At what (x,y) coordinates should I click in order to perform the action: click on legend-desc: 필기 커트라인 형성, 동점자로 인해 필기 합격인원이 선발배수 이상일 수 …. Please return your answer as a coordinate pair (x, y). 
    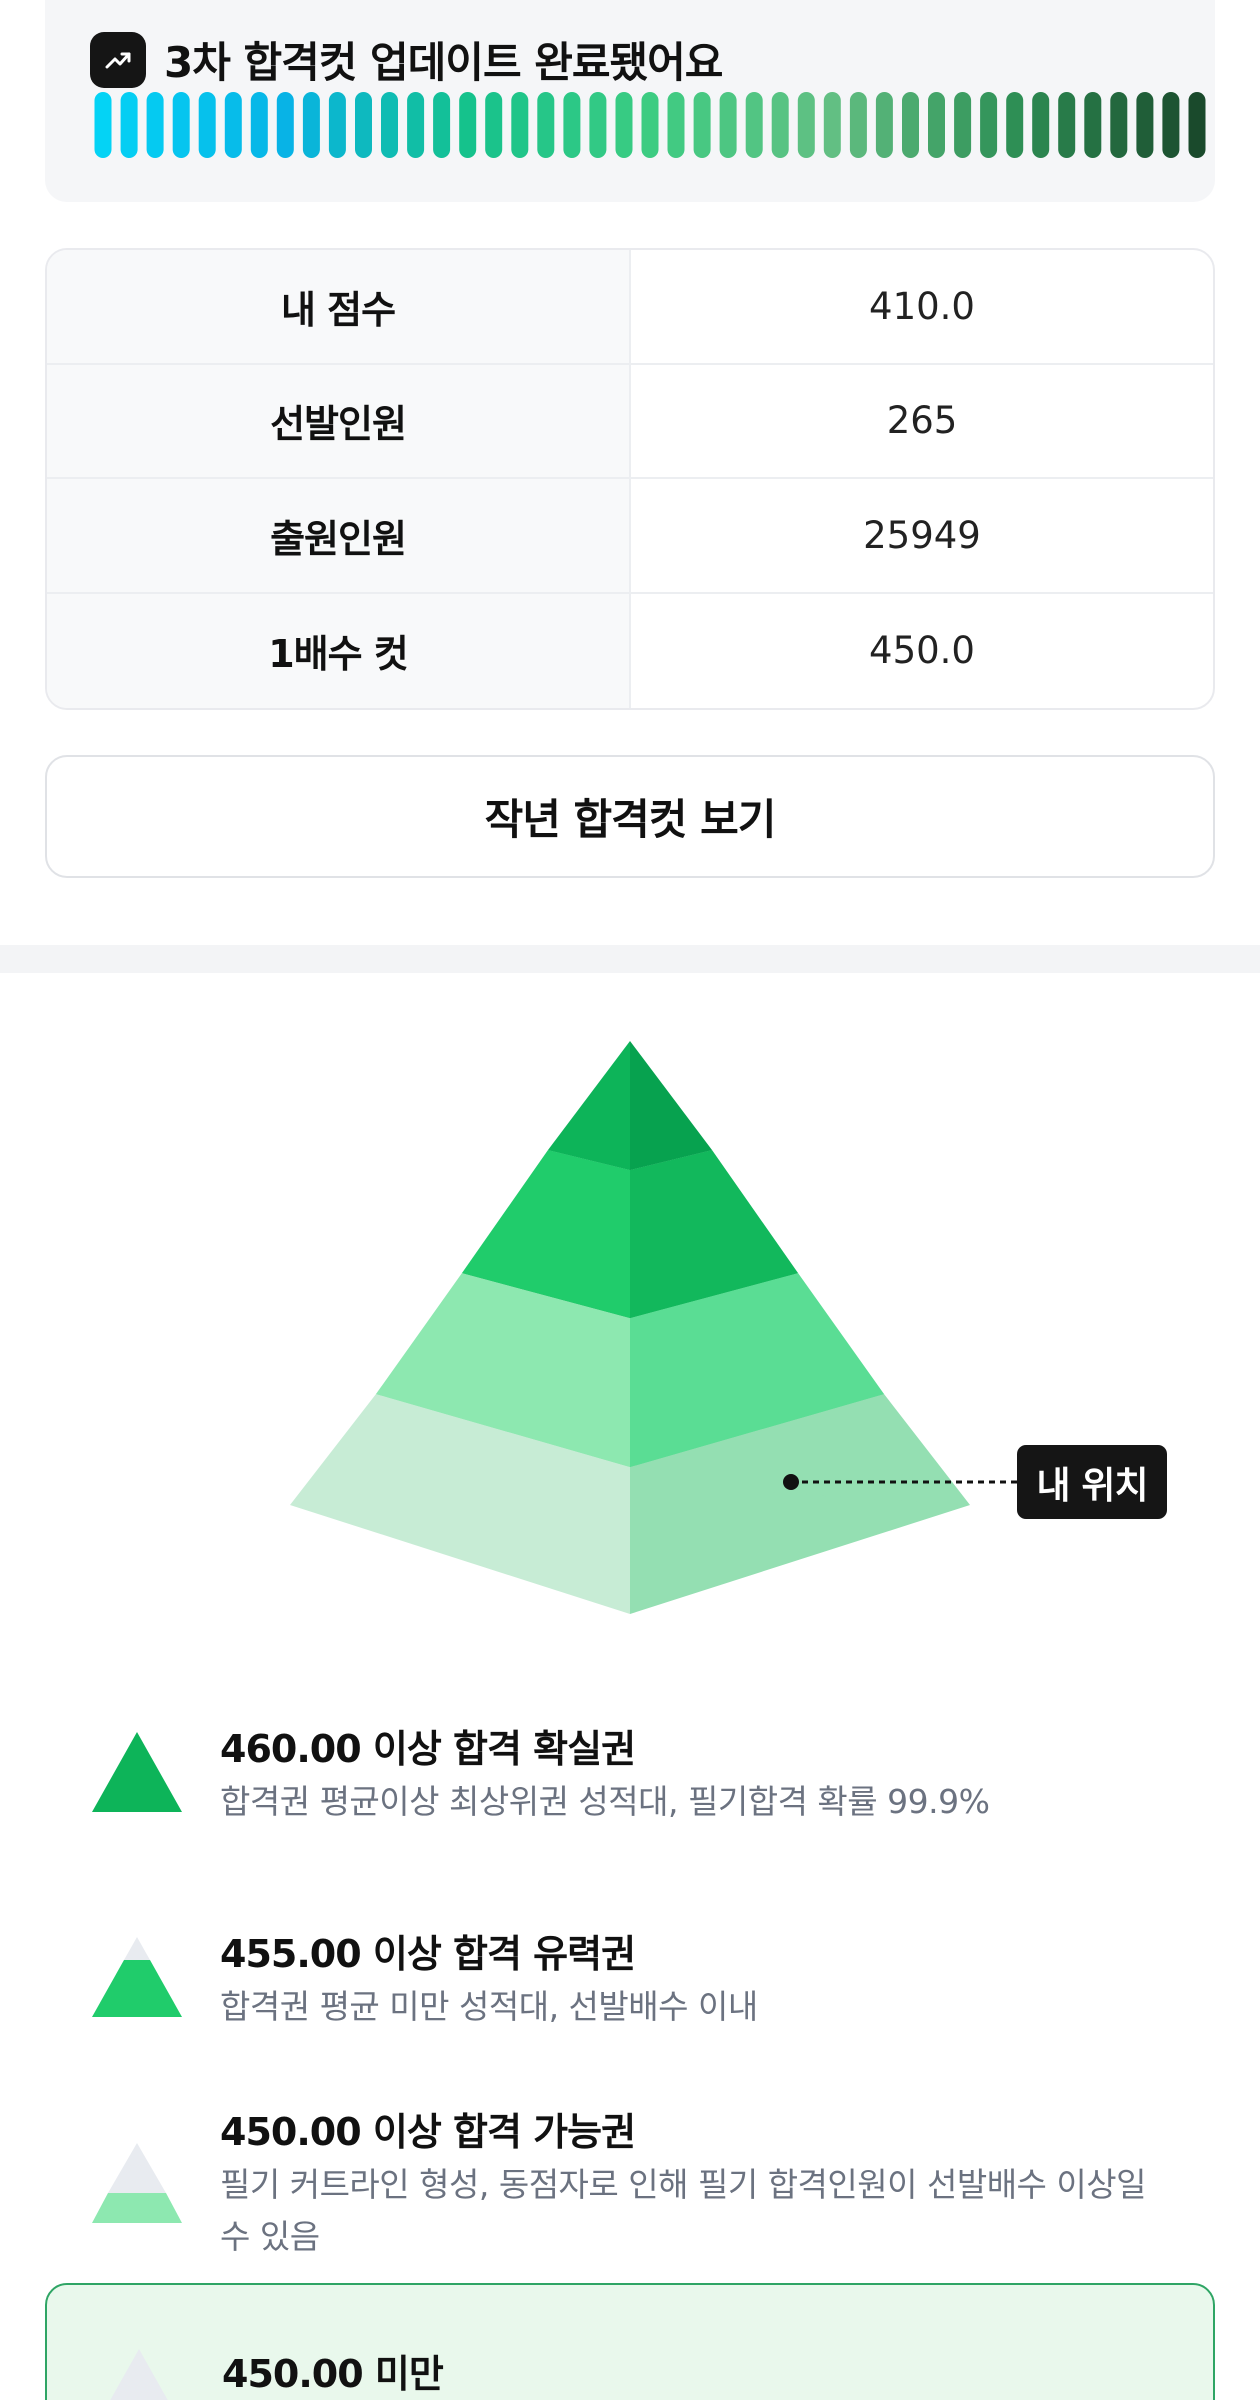
    Looking at the image, I should click on (683, 2210).